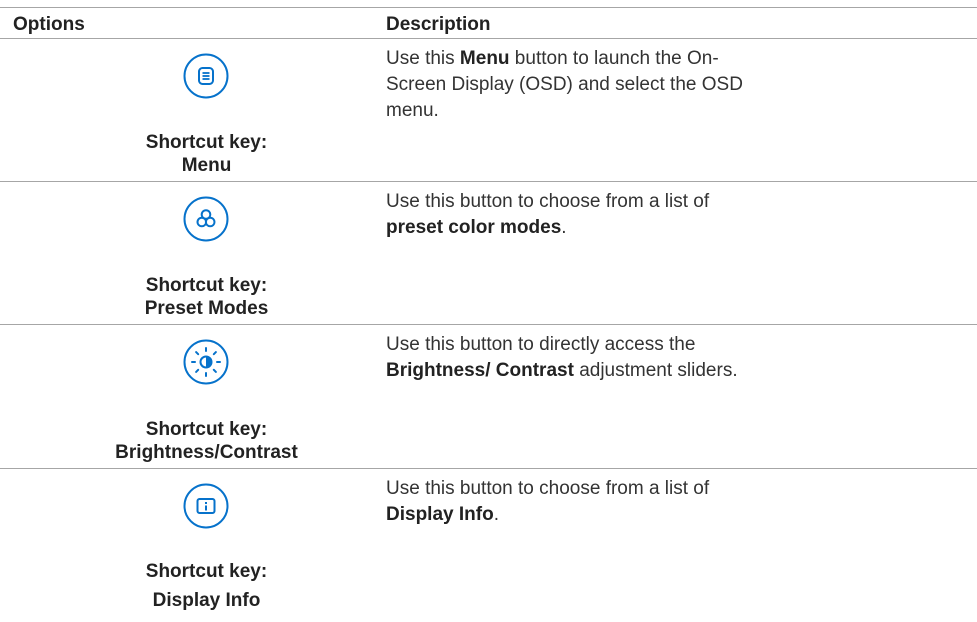 The image size is (977, 622). Describe the element at coordinates (440, 514) in the screenshot. I see `desc-bold: Display Info` at that location.